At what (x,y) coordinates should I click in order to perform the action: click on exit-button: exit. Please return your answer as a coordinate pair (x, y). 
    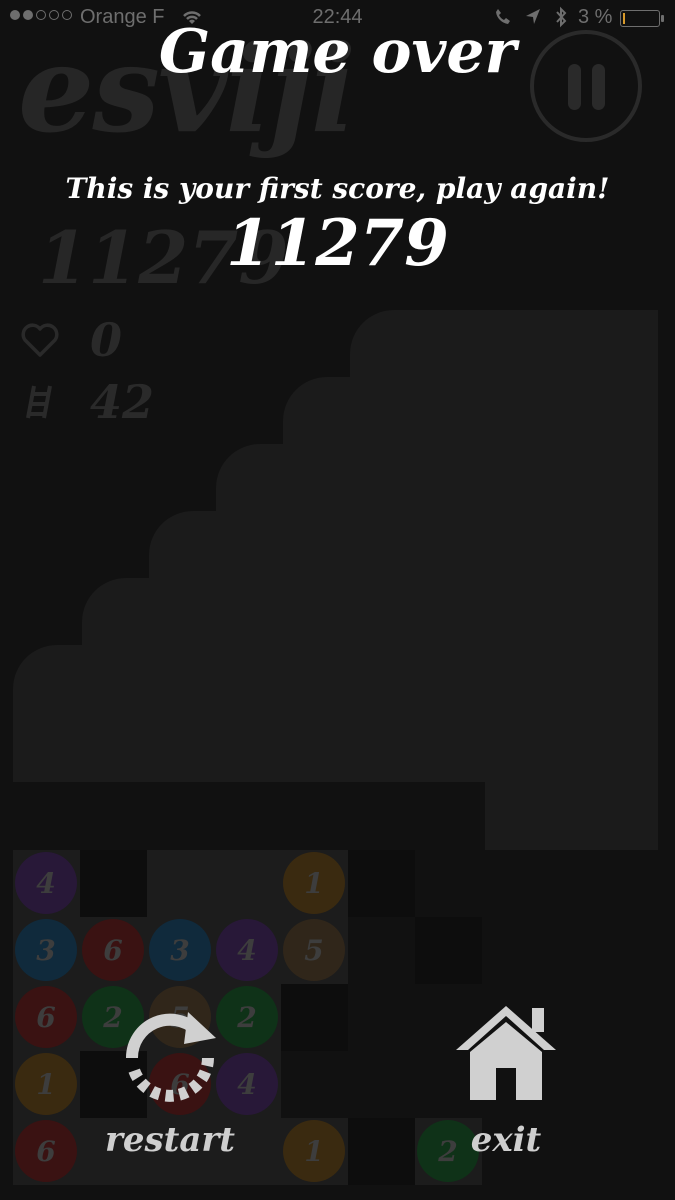
    Looking at the image, I should click on (506, 1085).